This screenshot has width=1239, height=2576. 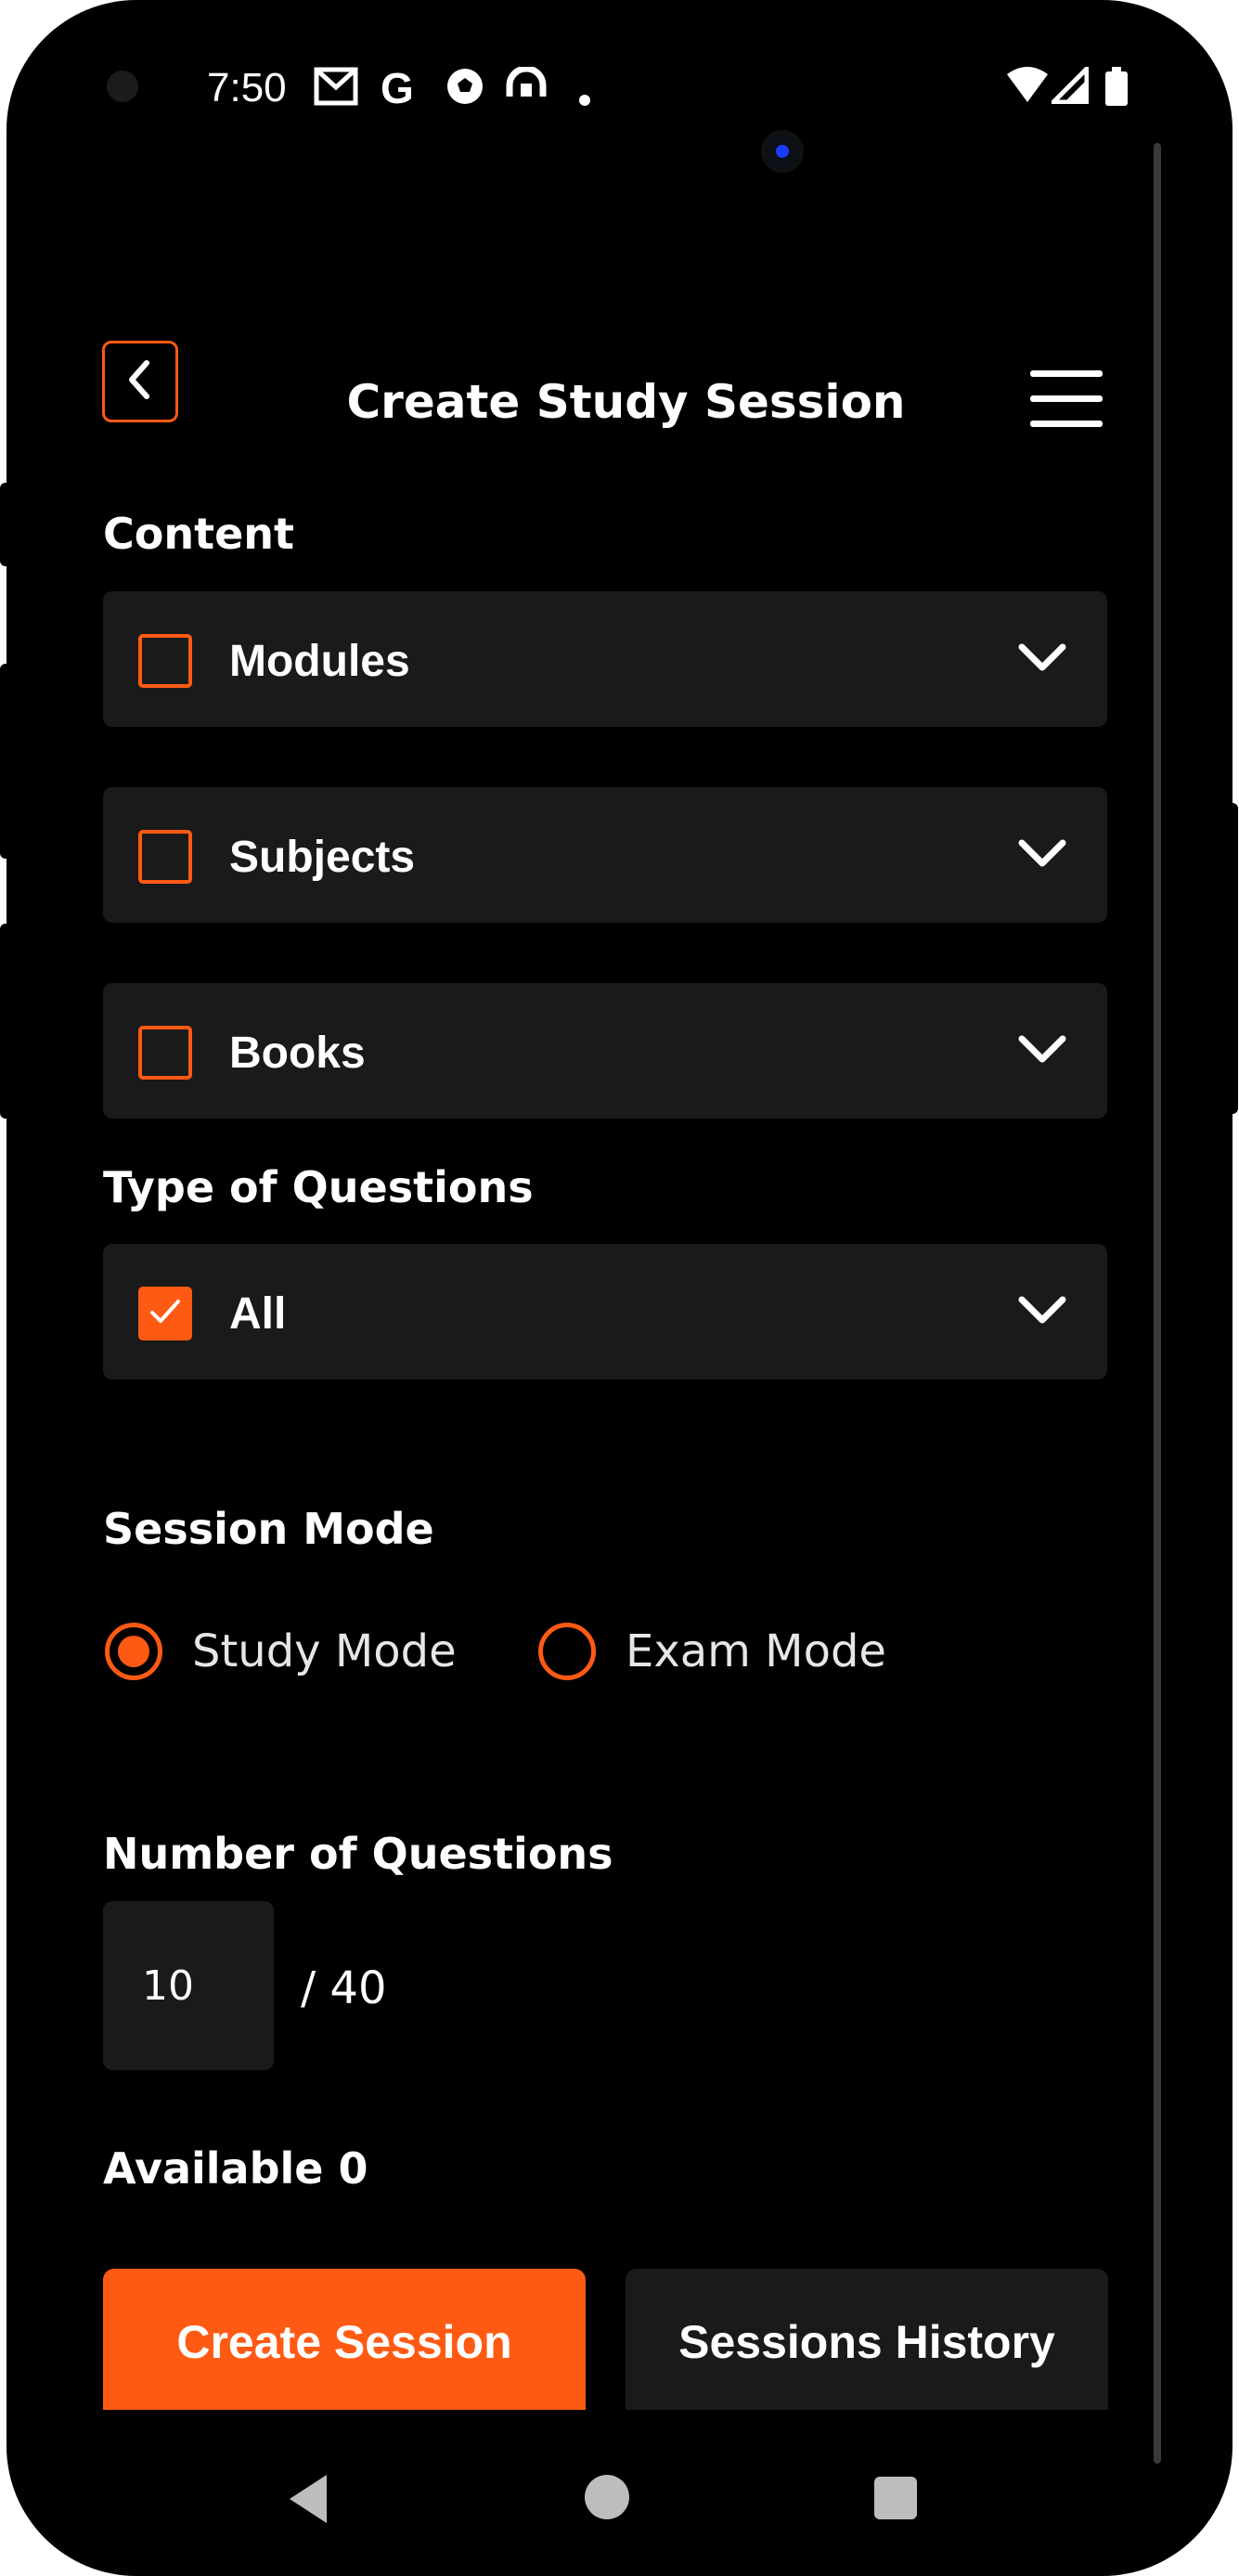 What do you see at coordinates (165, 857) in the screenshot?
I see `checkbox-subjects` at bounding box center [165, 857].